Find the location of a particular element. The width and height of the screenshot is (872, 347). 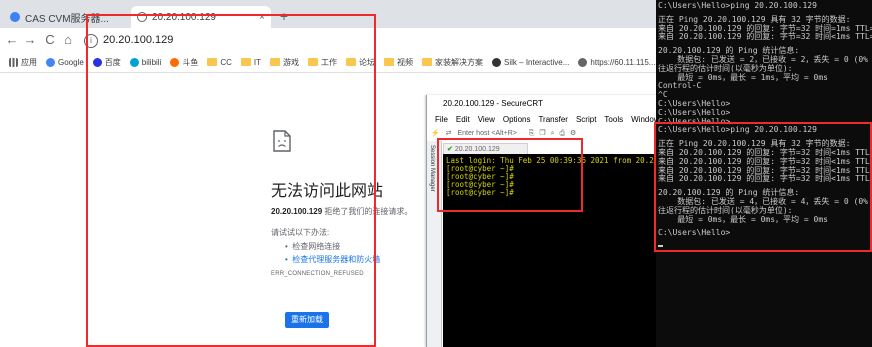

session-tab: ✔ 20.20.100.129 is located at coordinates (485, 148).